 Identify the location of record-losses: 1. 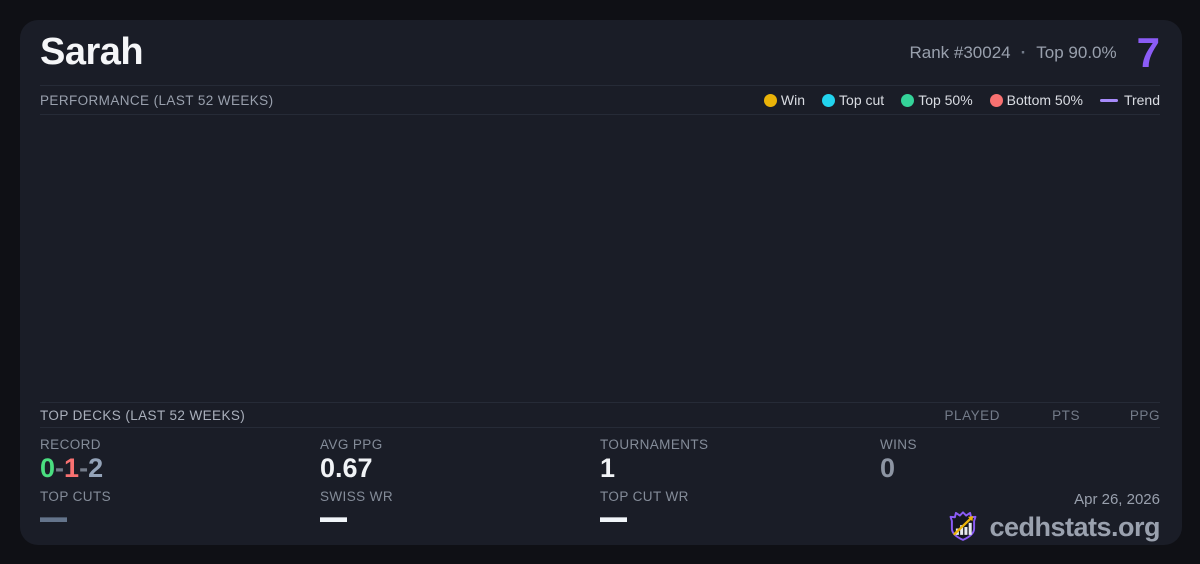
(72, 468).